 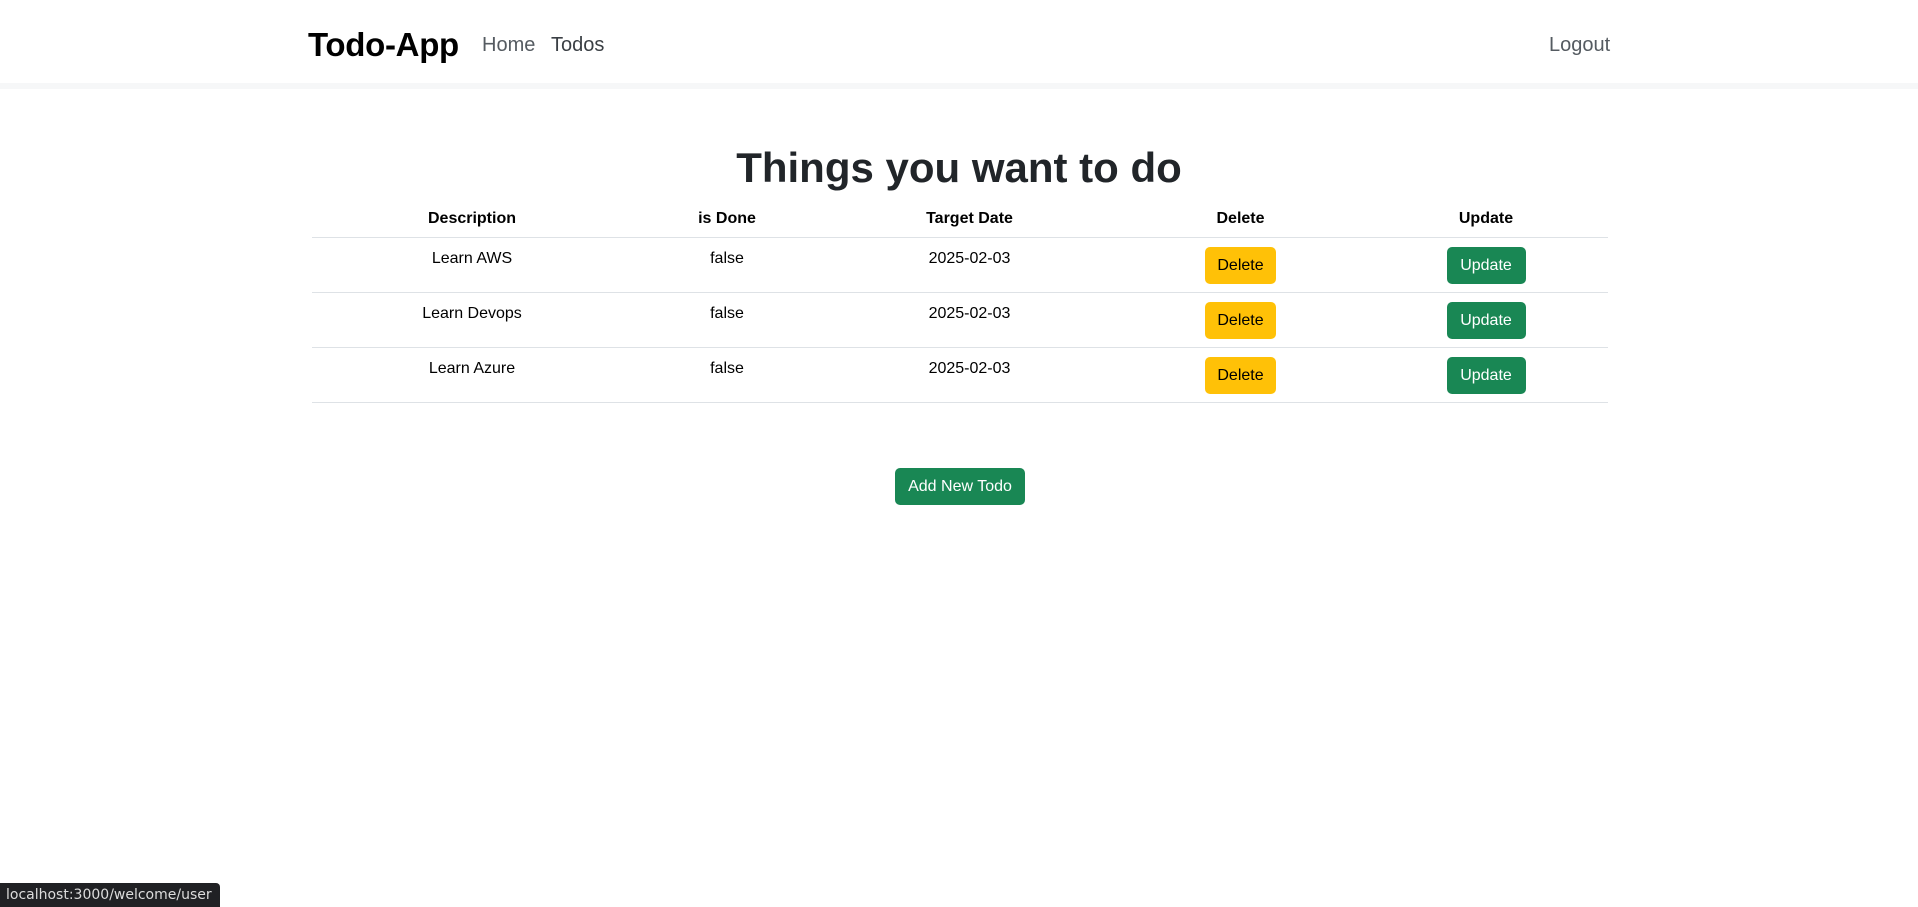 What do you see at coordinates (472, 375) in the screenshot?
I see `todo-description: Learn Azure` at bounding box center [472, 375].